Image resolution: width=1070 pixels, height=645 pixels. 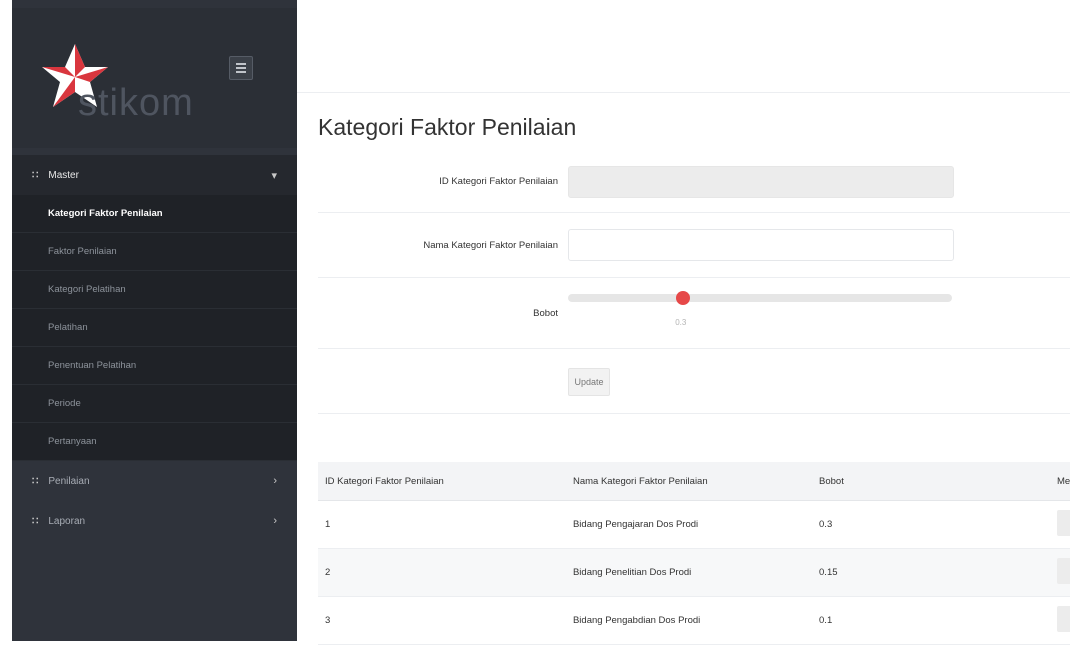 I want to click on sidebar-item-pertanyaan: Pertanyaan, so click(x=154, y=442).